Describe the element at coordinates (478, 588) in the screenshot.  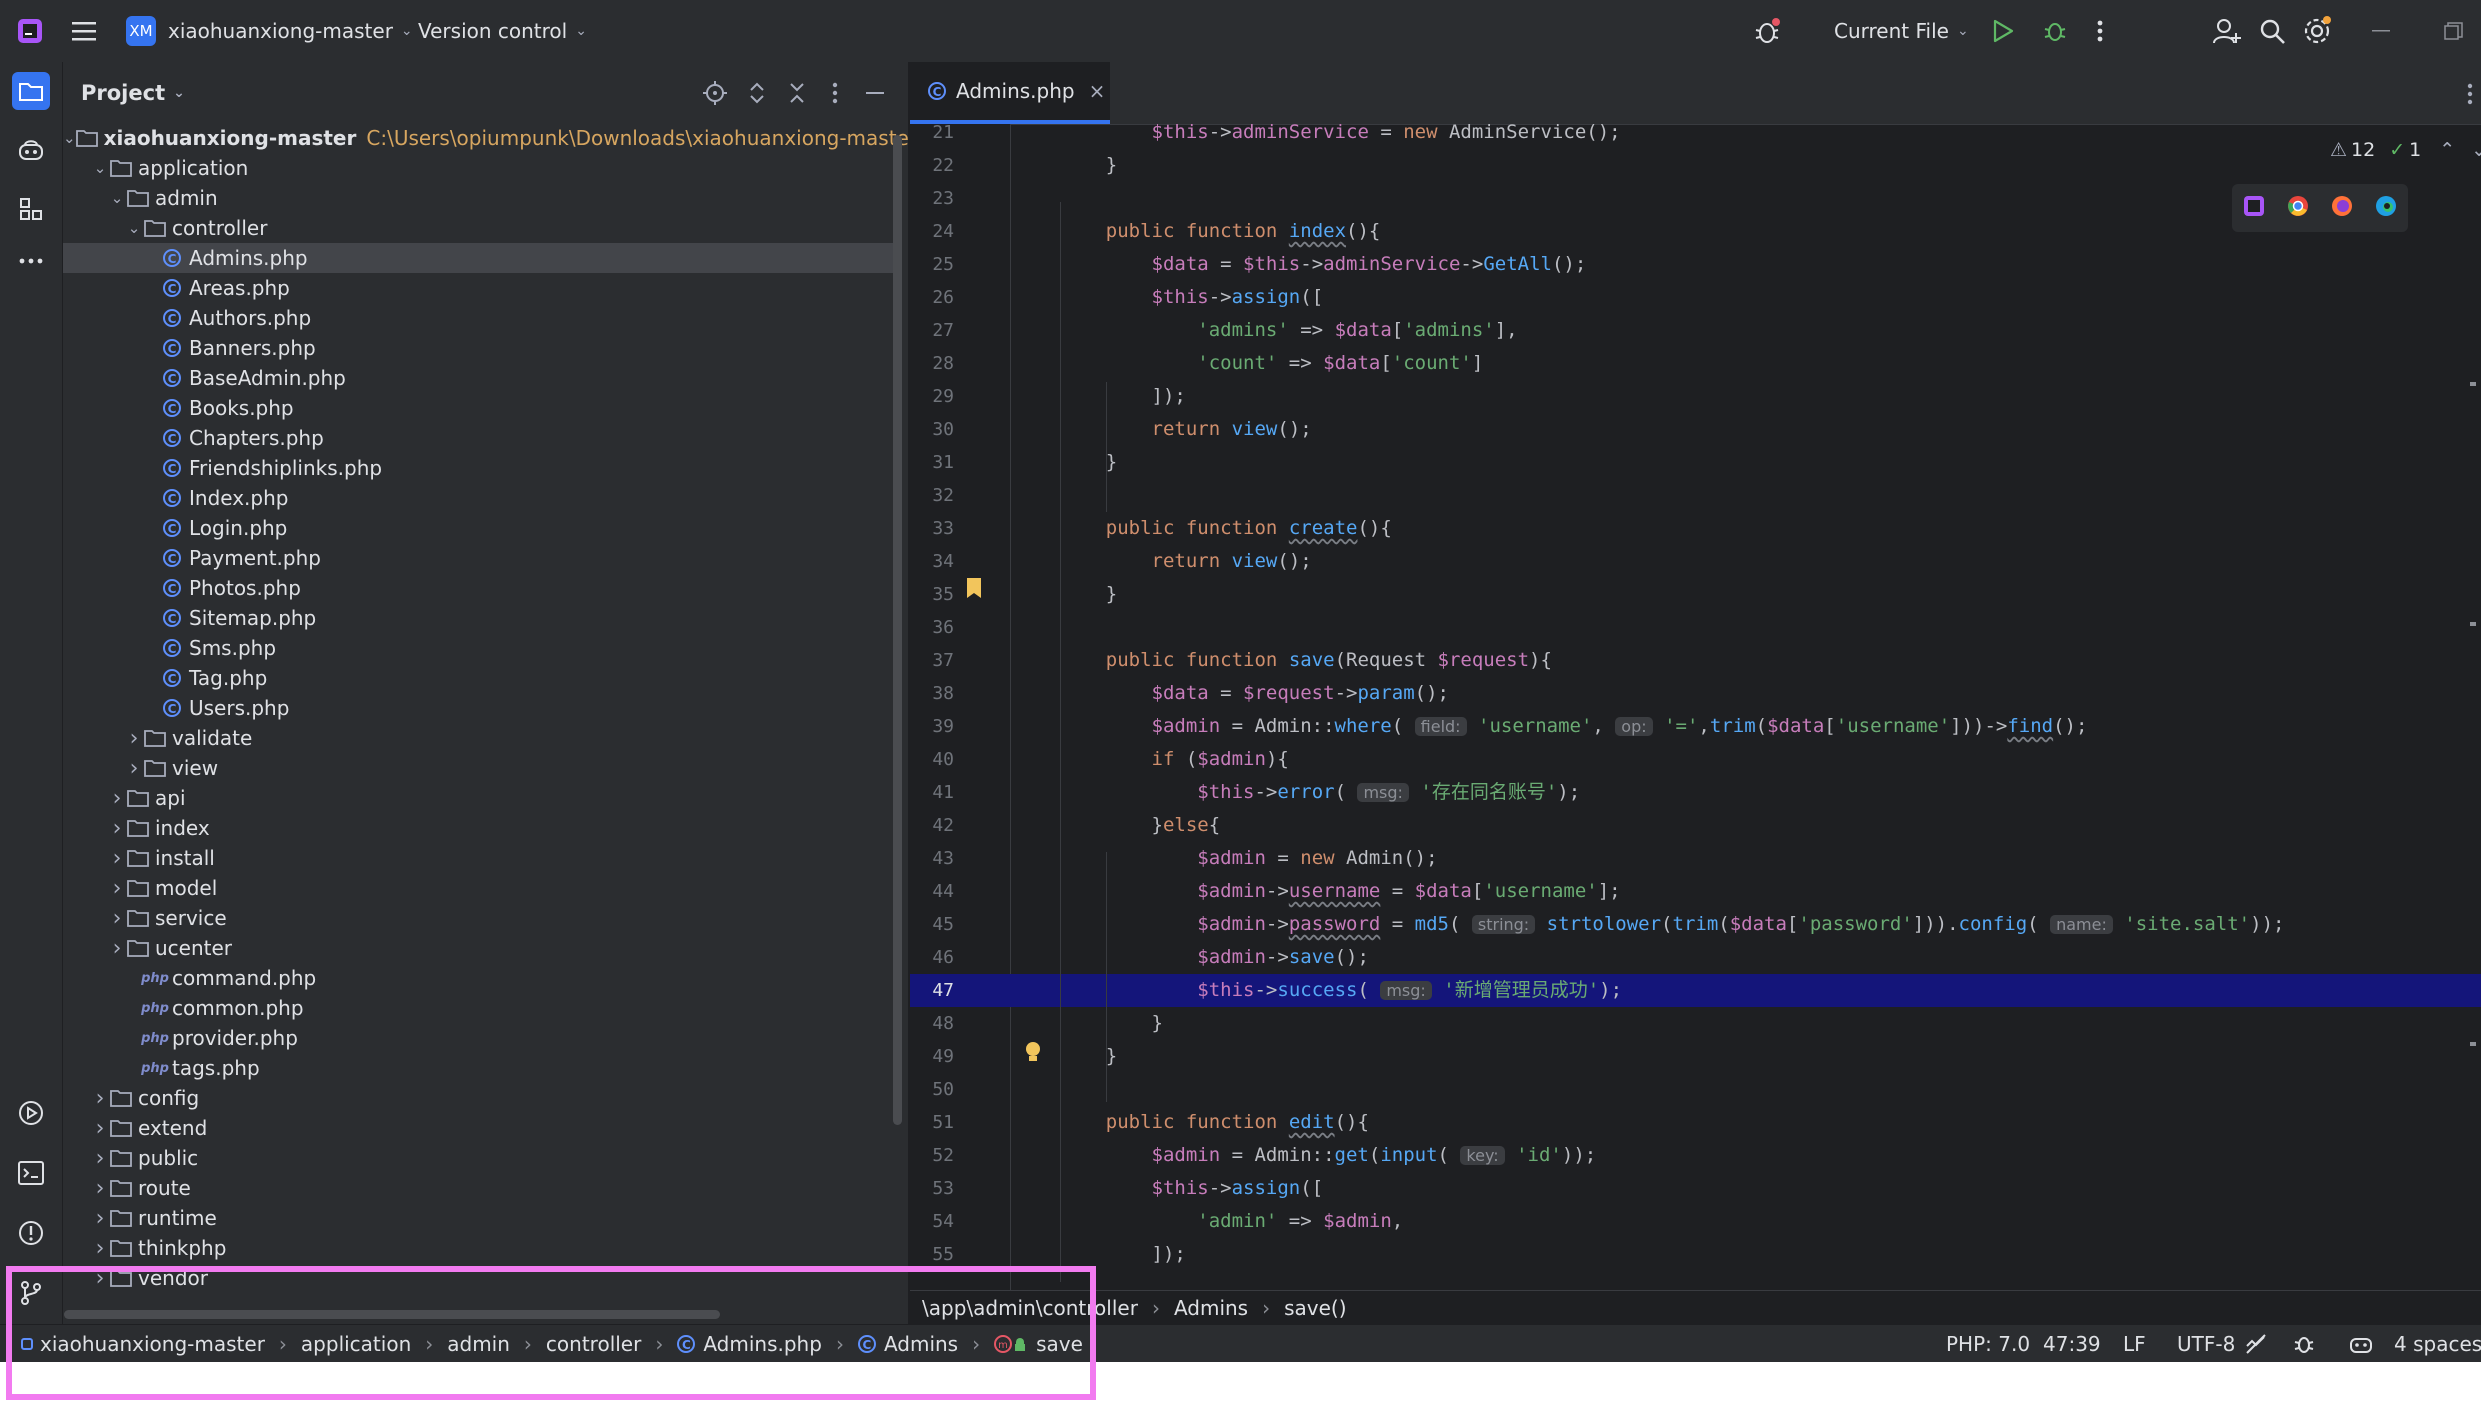
I see `tree-file-row: C Photos.php` at that location.